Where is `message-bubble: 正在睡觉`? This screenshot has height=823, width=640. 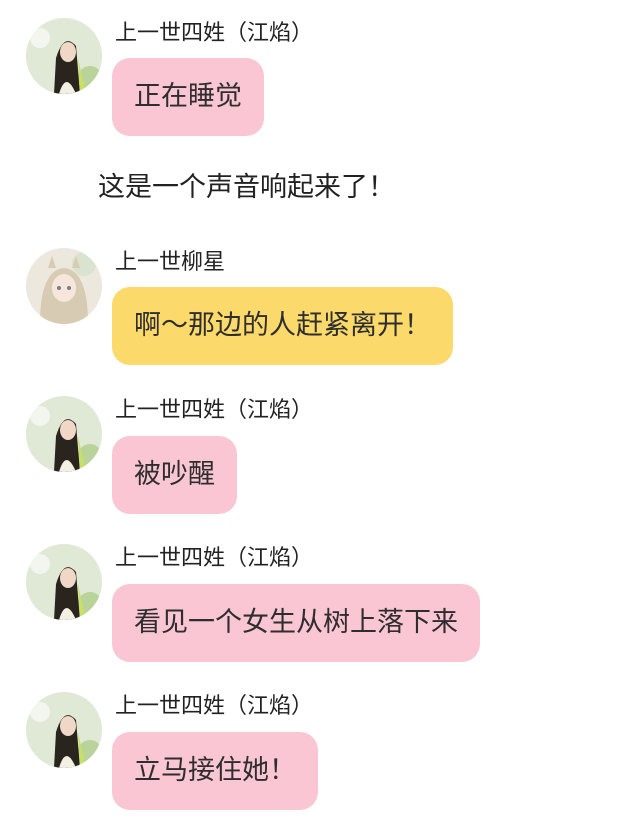
message-bubble: 正在睡觉 is located at coordinates (188, 97).